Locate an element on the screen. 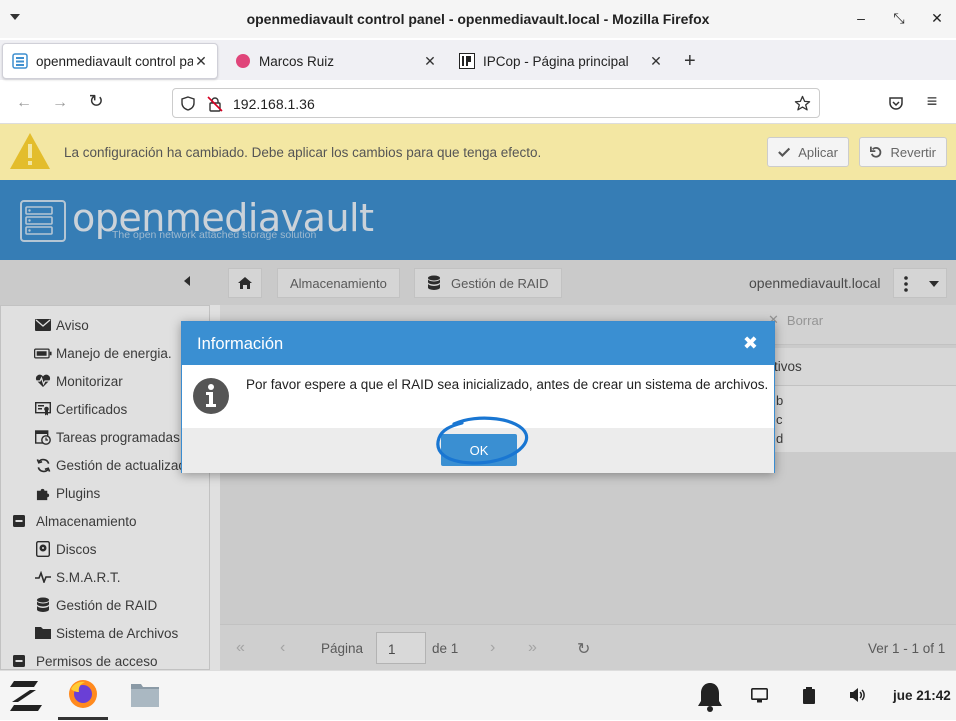 Image resolution: width=956 pixels, height=721 pixels. window-menu-icon is located at coordinates (15, 17).